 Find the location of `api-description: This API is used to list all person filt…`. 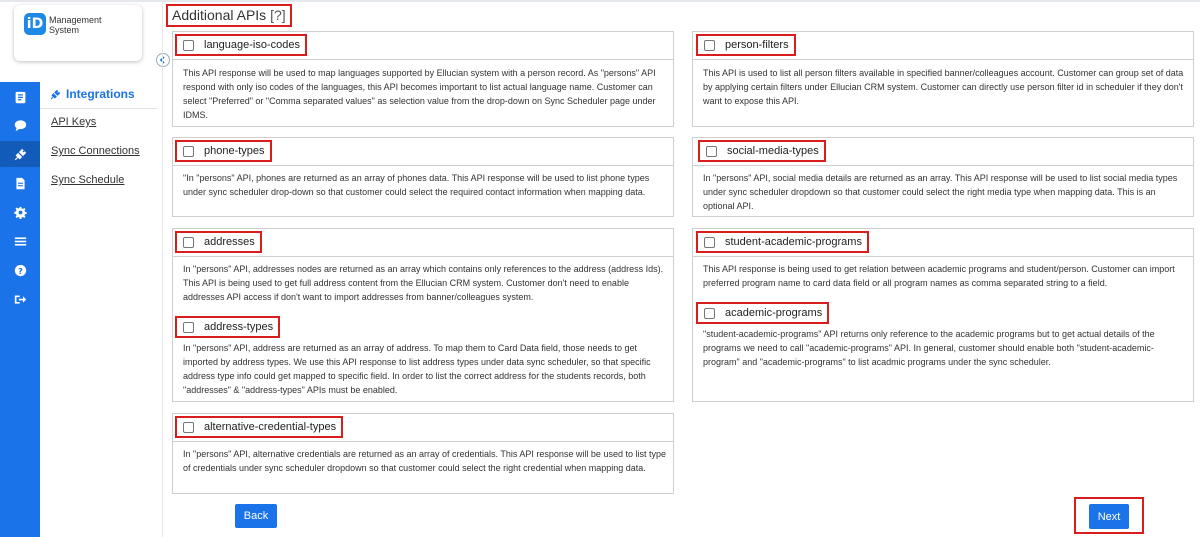

api-description: This API is used to list all person filt… is located at coordinates (943, 87).